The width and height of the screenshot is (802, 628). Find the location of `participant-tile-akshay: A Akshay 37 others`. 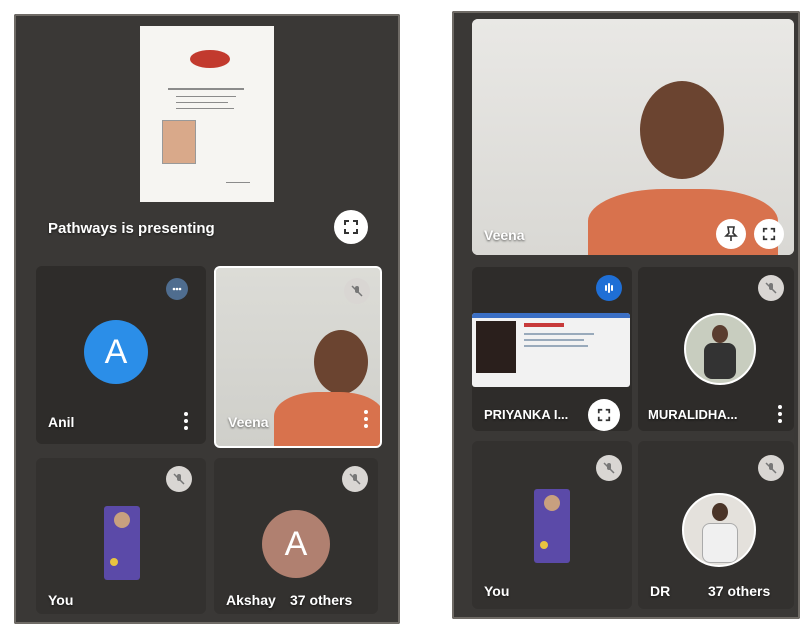

participant-tile-akshay: A Akshay 37 others is located at coordinates (296, 536).